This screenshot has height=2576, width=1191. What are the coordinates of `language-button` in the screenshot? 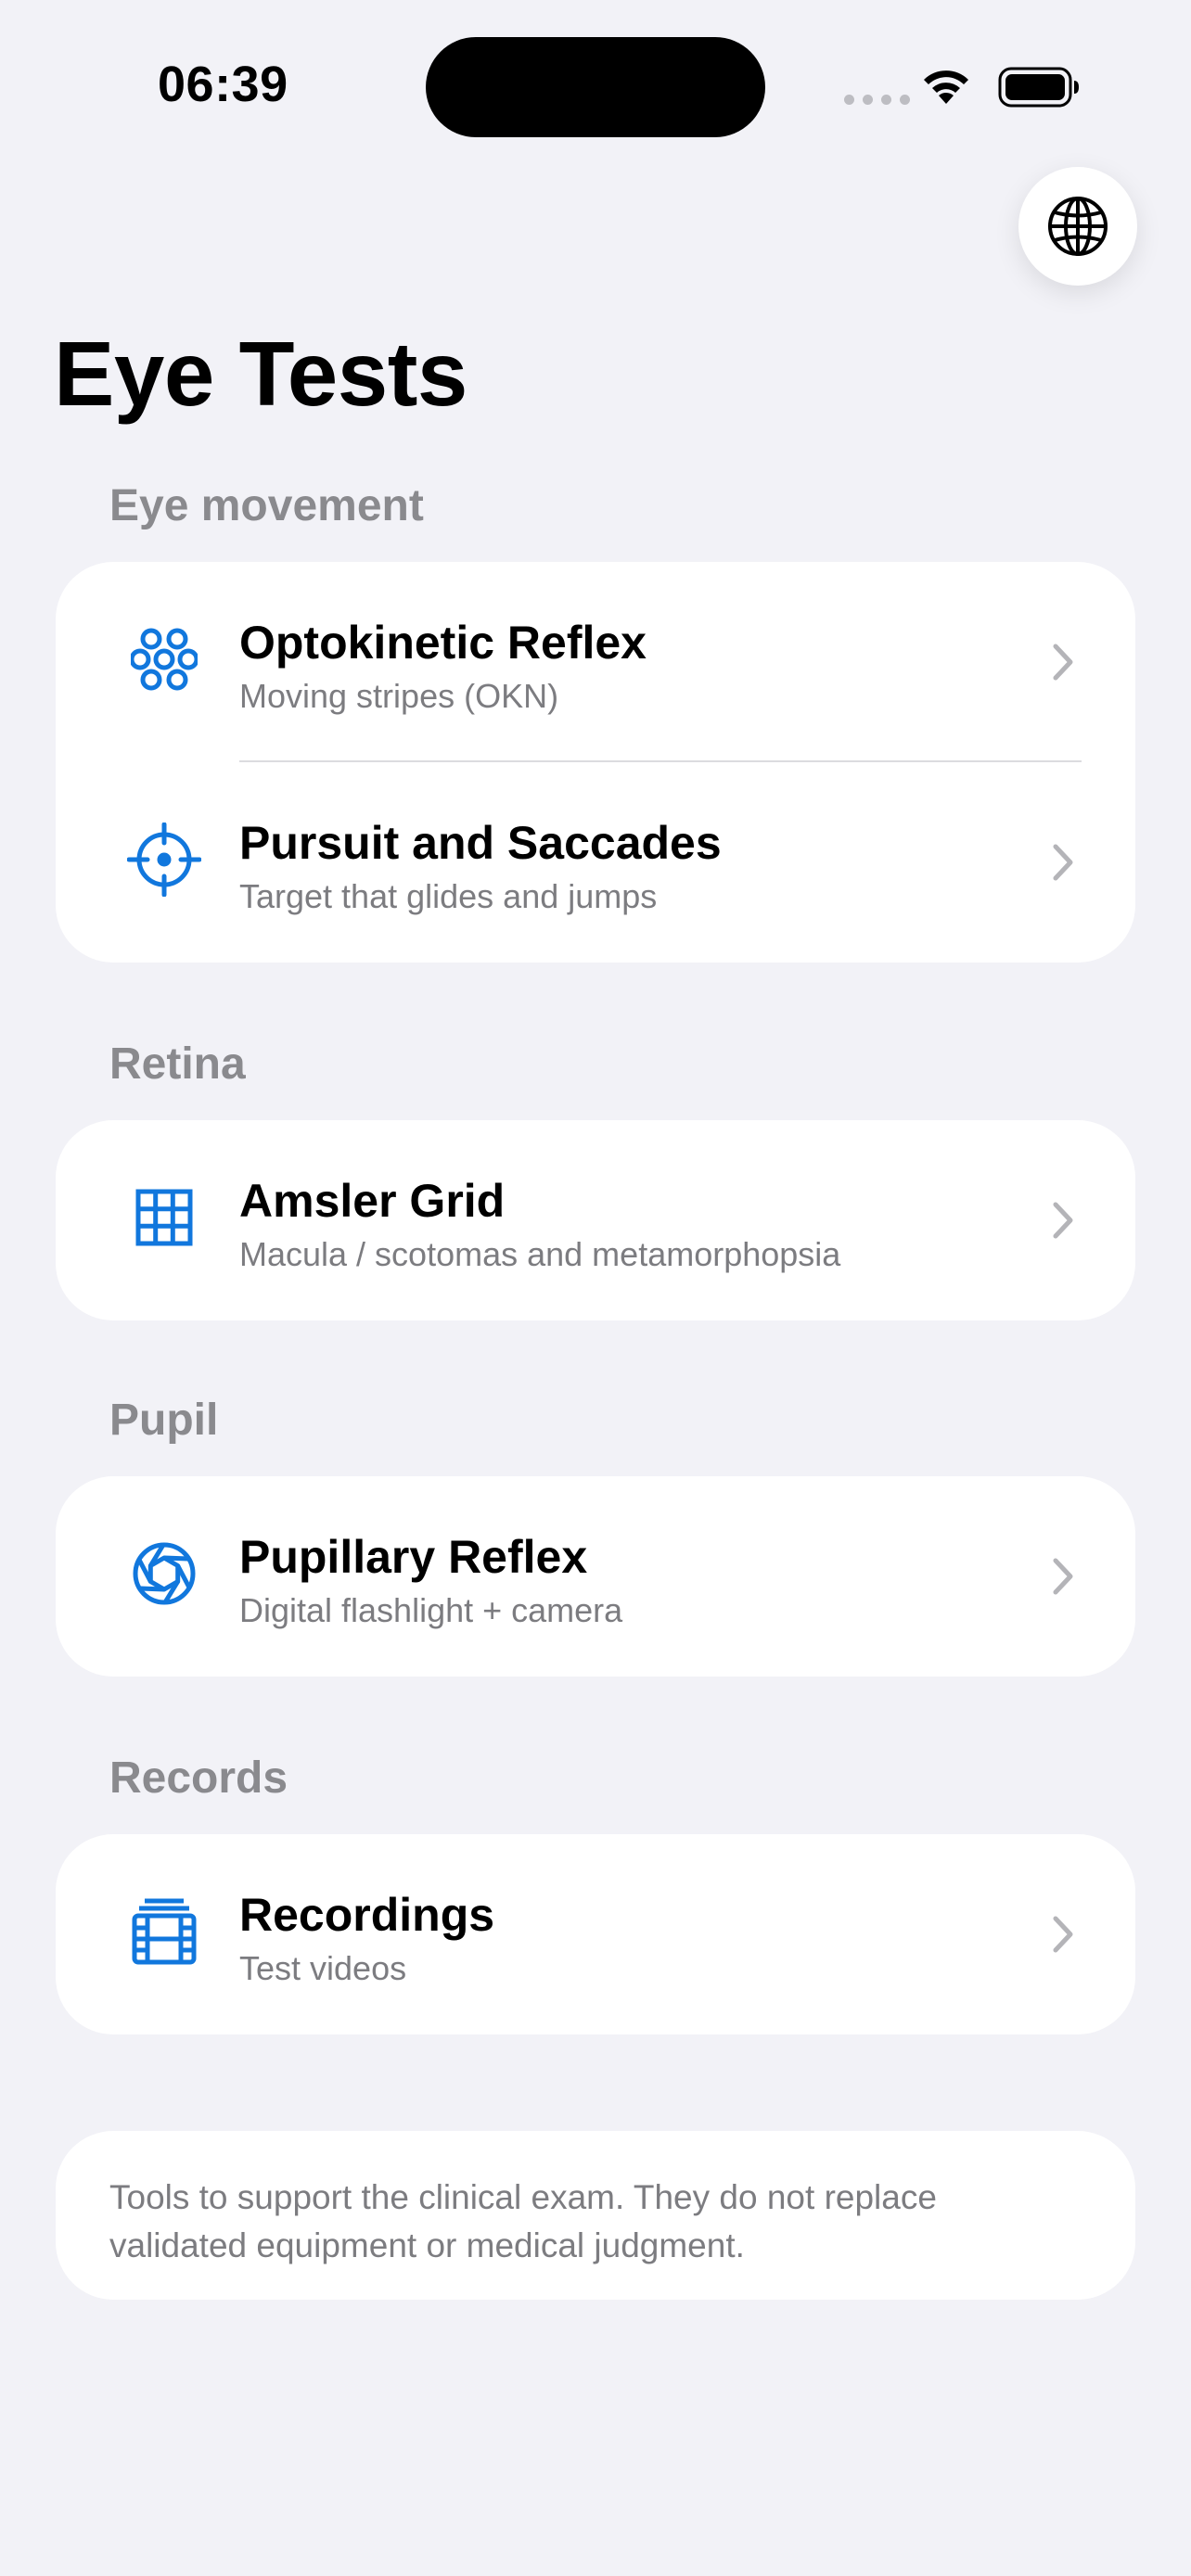 It's located at (1077, 227).